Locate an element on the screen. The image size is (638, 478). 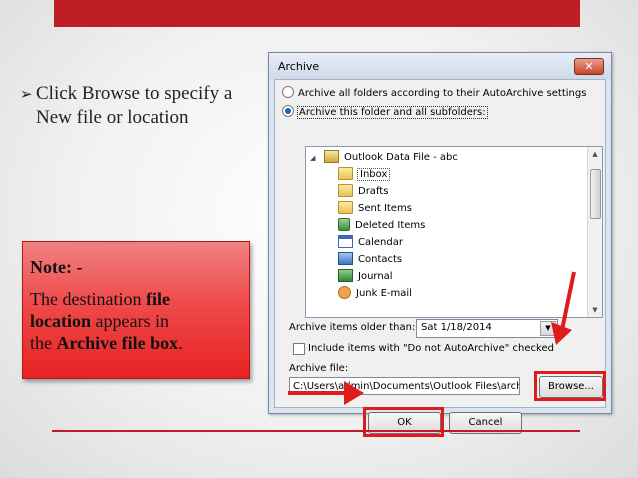
radio-button is located at coordinates (288, 92).